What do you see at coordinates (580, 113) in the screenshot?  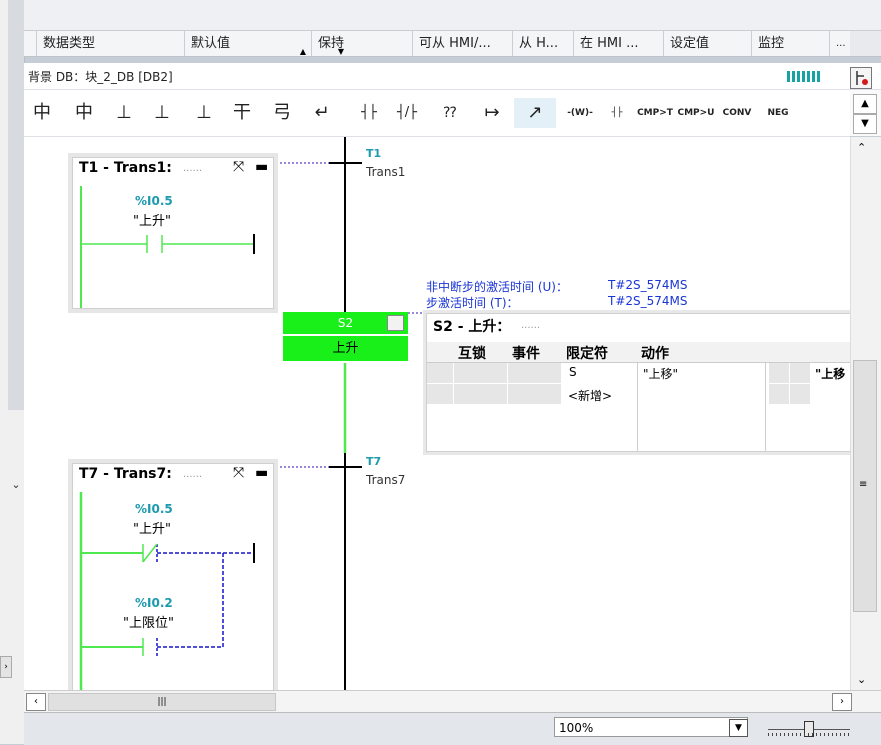 I see `tb-warning-coil-icon: -(W)-` at bounding box center [580, 113].